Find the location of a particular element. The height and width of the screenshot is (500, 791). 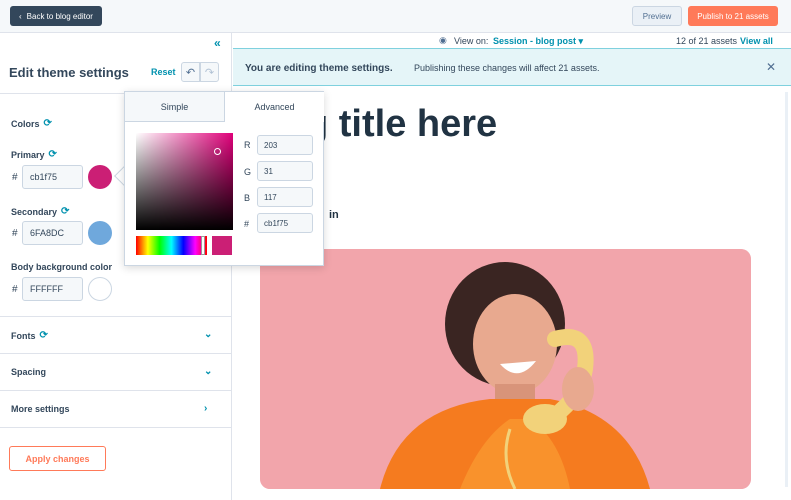

eye-icon: ◉ is located at coordinates (443, 40).